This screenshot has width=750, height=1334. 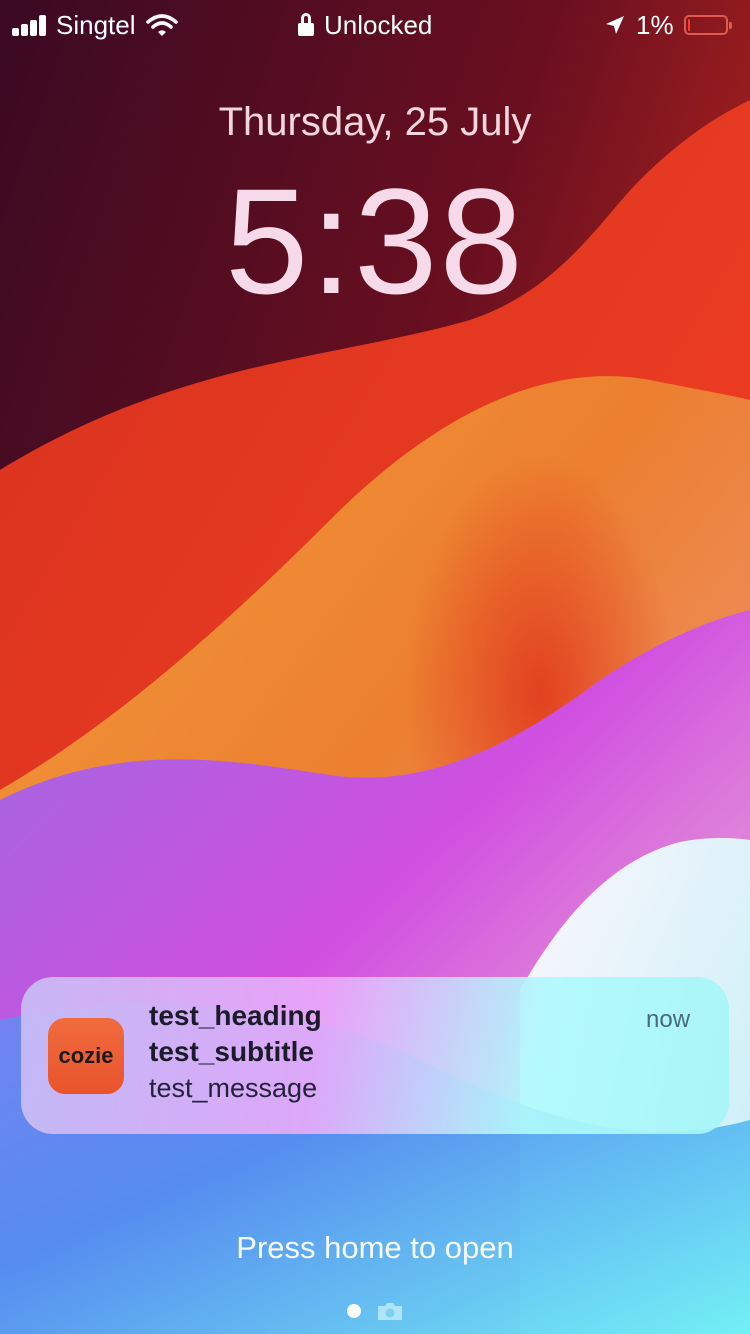 I want to click on location-arrow-icon, so click(x=615, y=25).